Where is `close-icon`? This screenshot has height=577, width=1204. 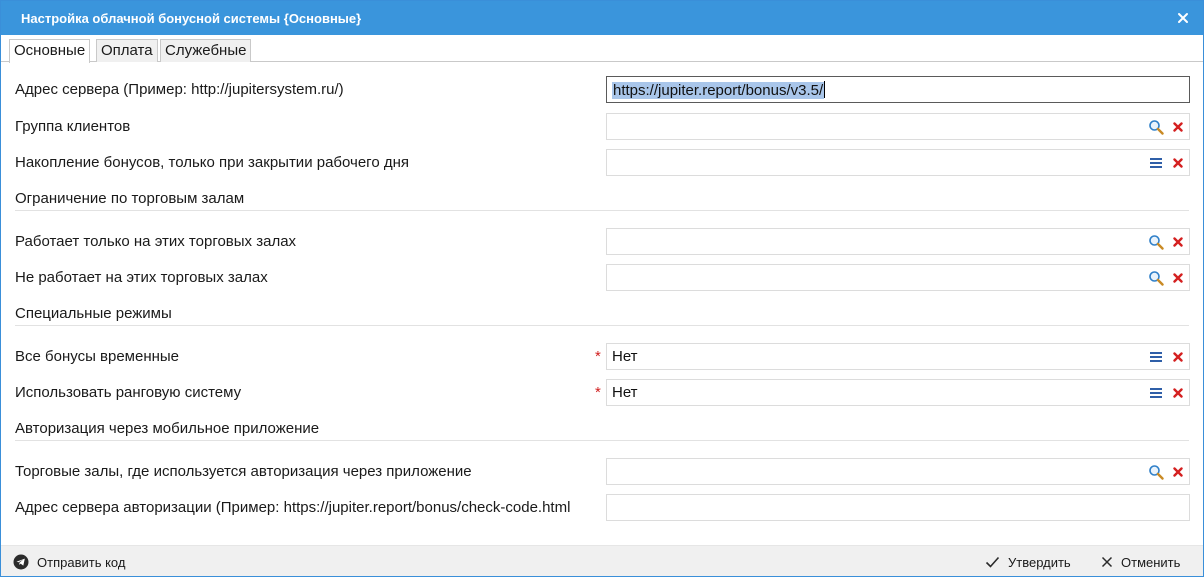
close-icon is located at coordinates (1183, 18).